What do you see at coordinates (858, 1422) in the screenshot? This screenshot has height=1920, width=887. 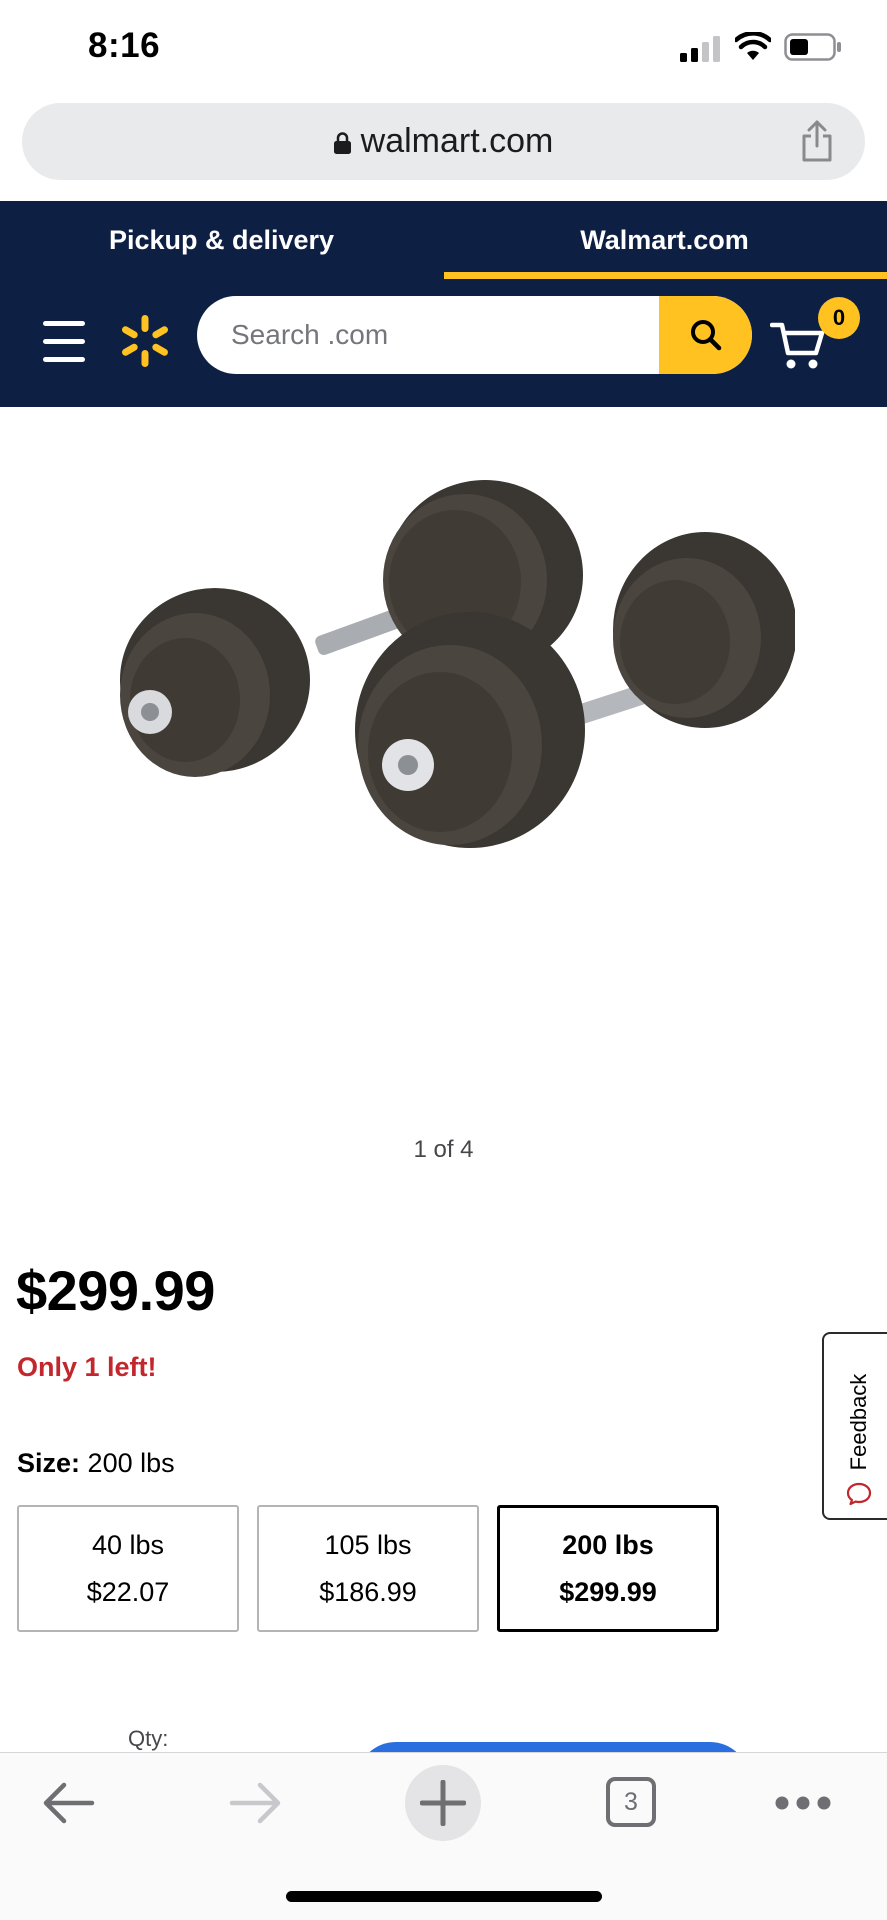 I see `feedback-label: Feedback` at bounding box center [858, 1422].